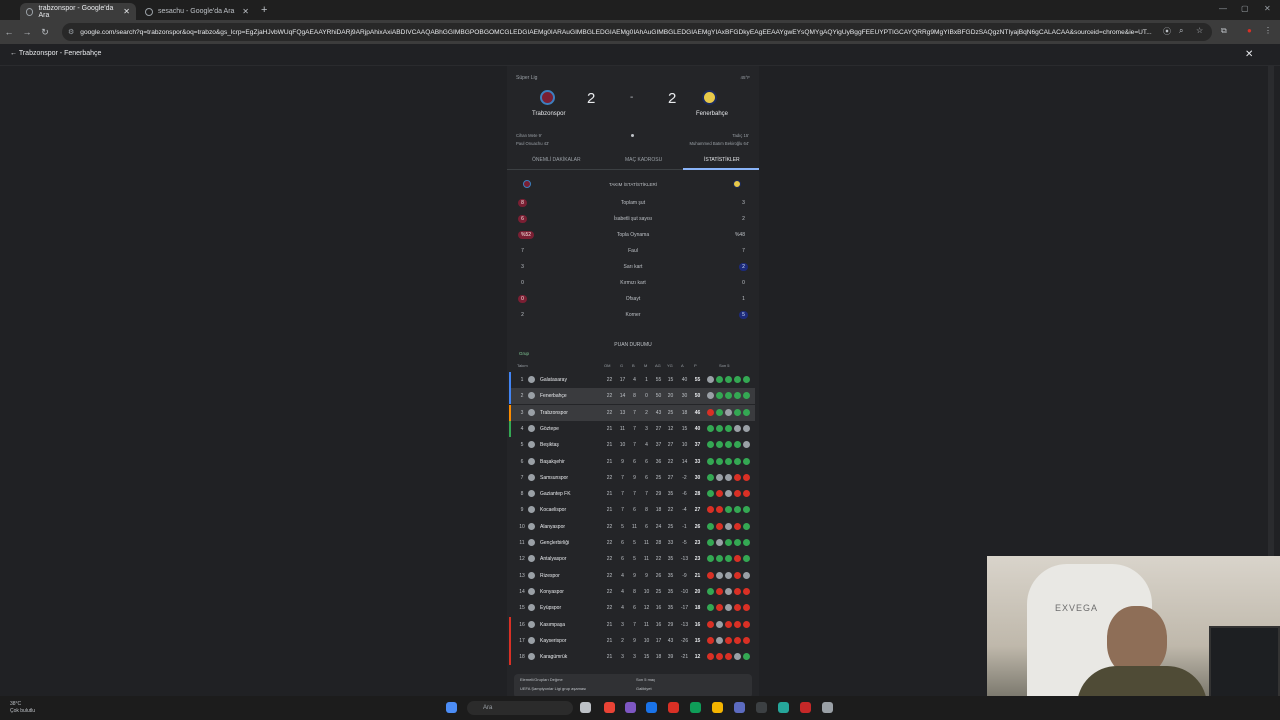 Image resolution: width=1280 pixels, height=720 pixels. I want to click on team-name: Eyüpspor, so click(565, 608).